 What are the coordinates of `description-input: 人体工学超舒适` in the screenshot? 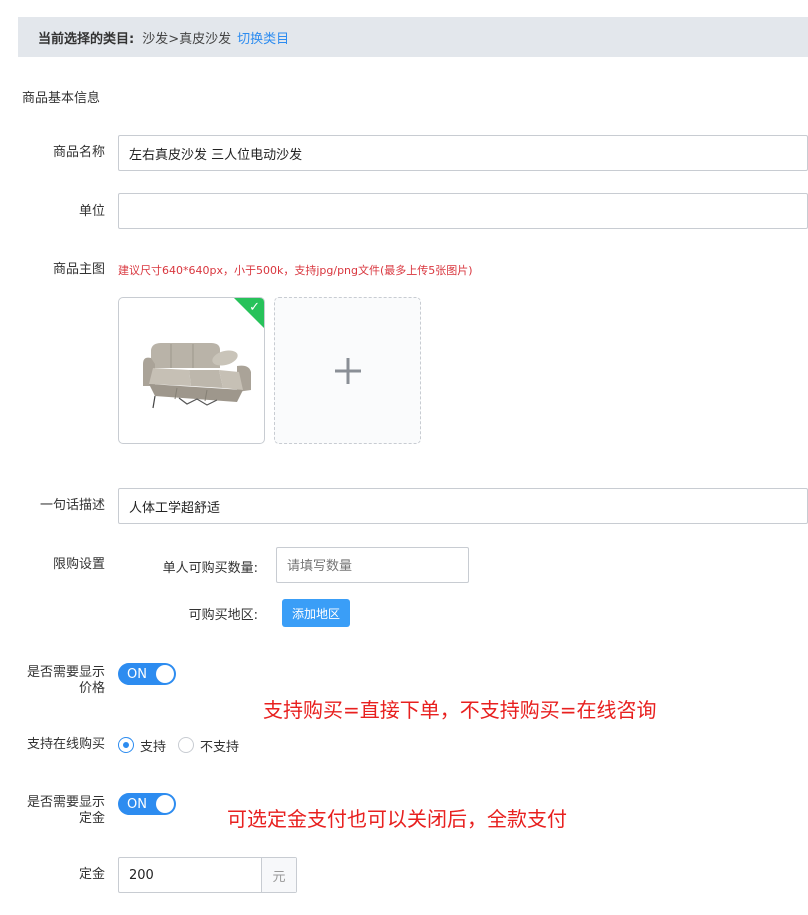 It's located at (463, 506).